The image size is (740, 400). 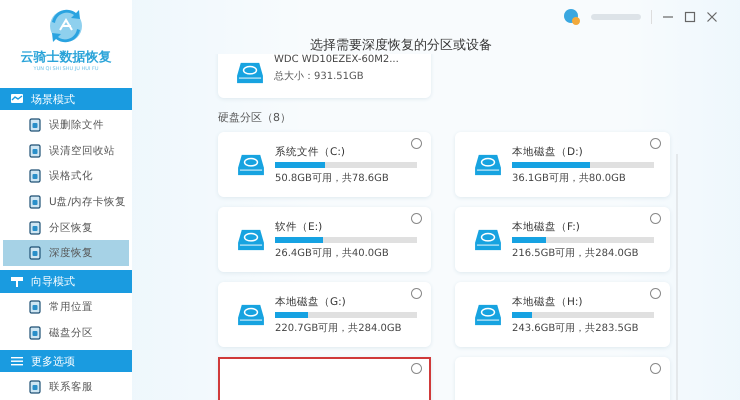 I want to click on partition-usage: 216.5GB可用，共284.0GB, so click(x=576, y=253).